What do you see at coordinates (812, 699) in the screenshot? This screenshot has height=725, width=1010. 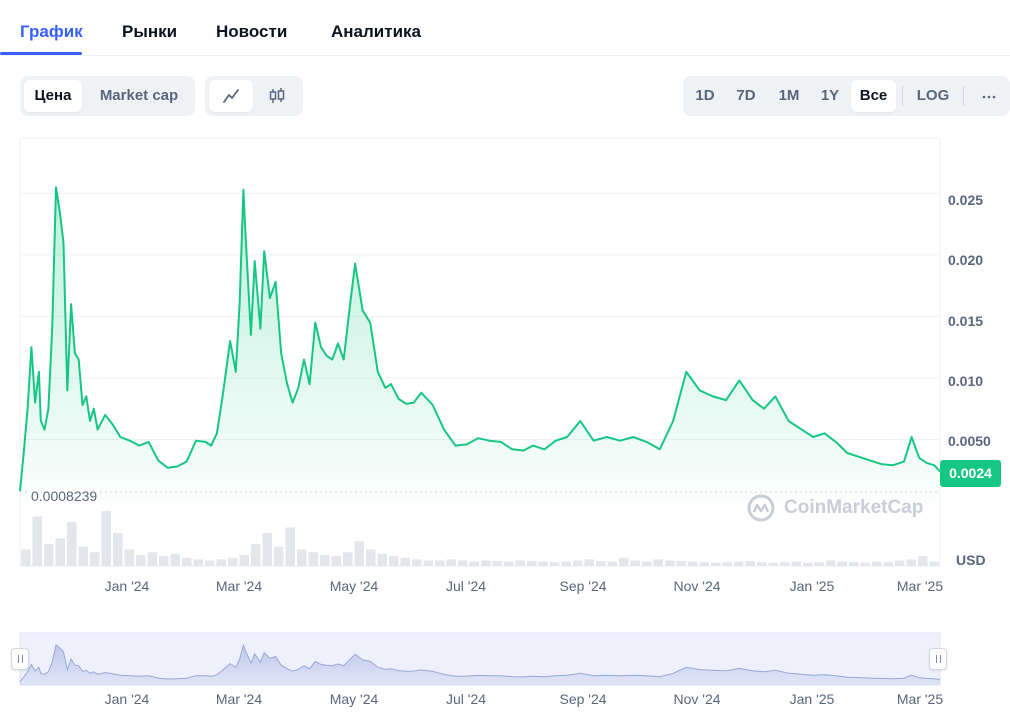 I see `navigator-x-tick-label: Jan '25` at bounding box center [812, 699].